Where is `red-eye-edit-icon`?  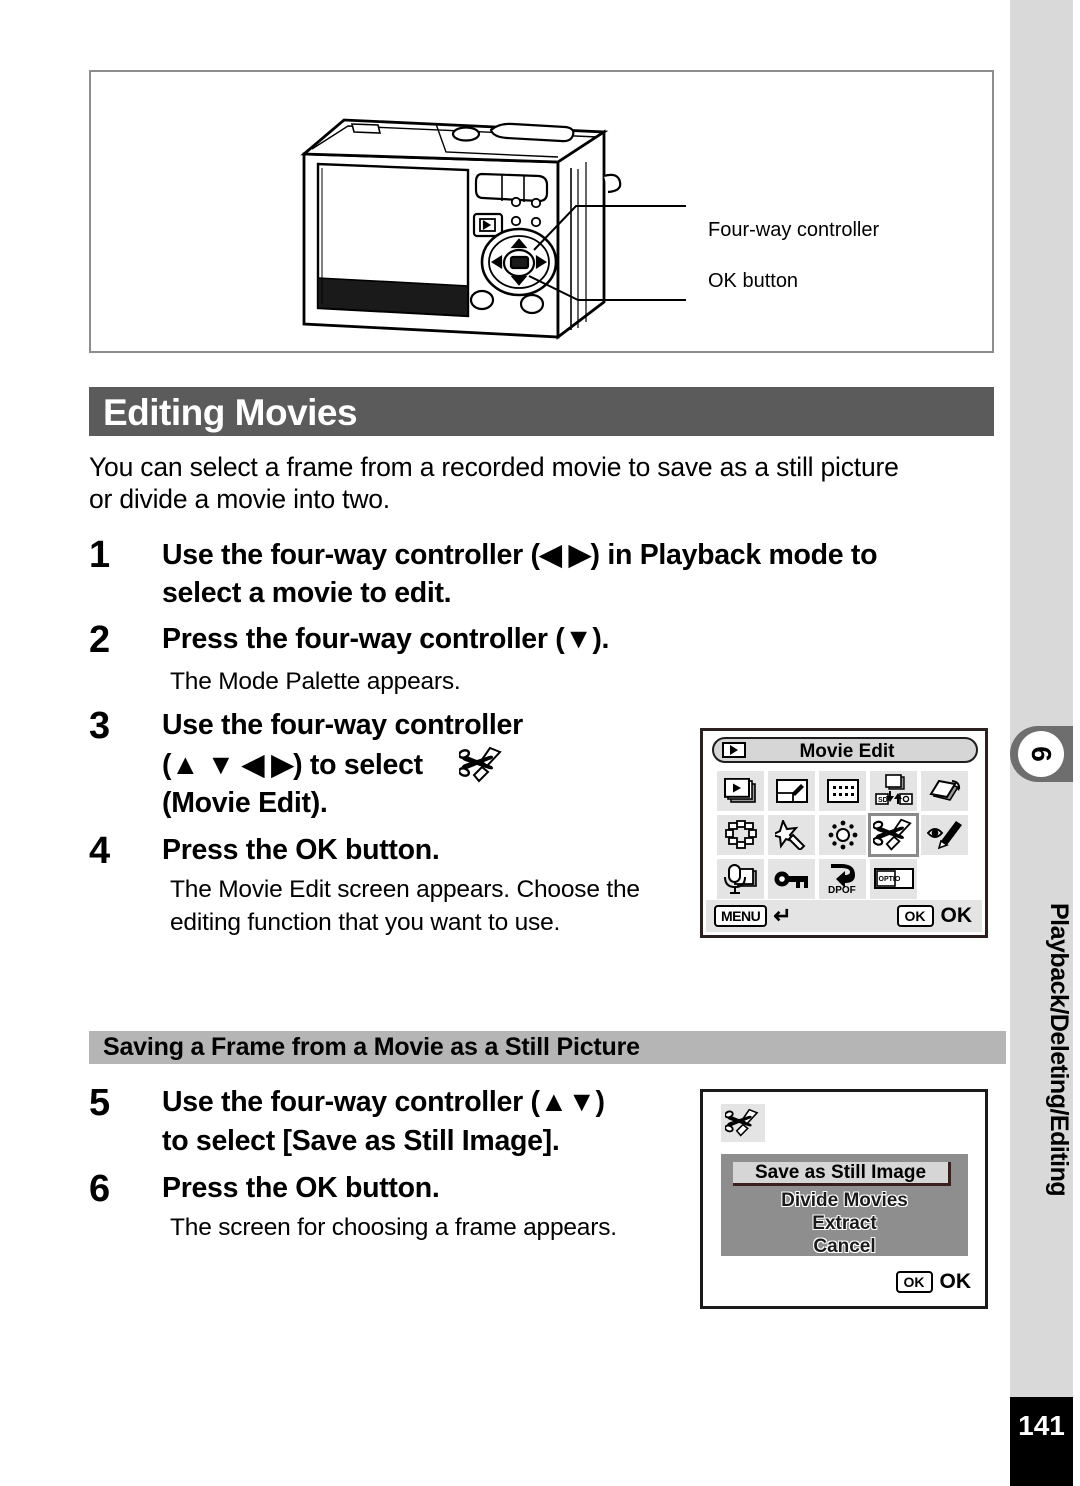
red-eye-edit-icon is located at coordinates (944, 835).